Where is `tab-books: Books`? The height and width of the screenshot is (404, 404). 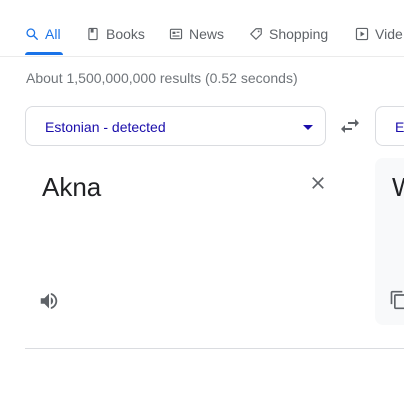
tab-books: Books is located at coordinates (115, 34).